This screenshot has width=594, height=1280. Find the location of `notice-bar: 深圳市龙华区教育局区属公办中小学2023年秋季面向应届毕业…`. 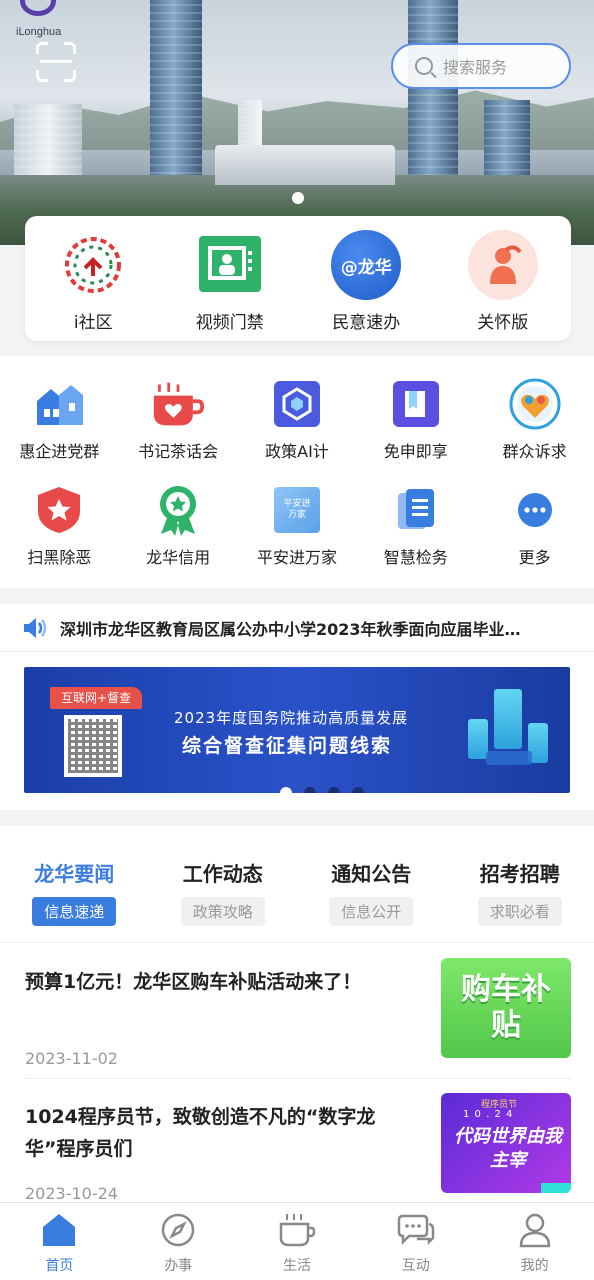

notice-bar: 深圳市龙华区教育局区属公办中小学2023年秋季面向应届毕业… is located at coordinates (297, 628).